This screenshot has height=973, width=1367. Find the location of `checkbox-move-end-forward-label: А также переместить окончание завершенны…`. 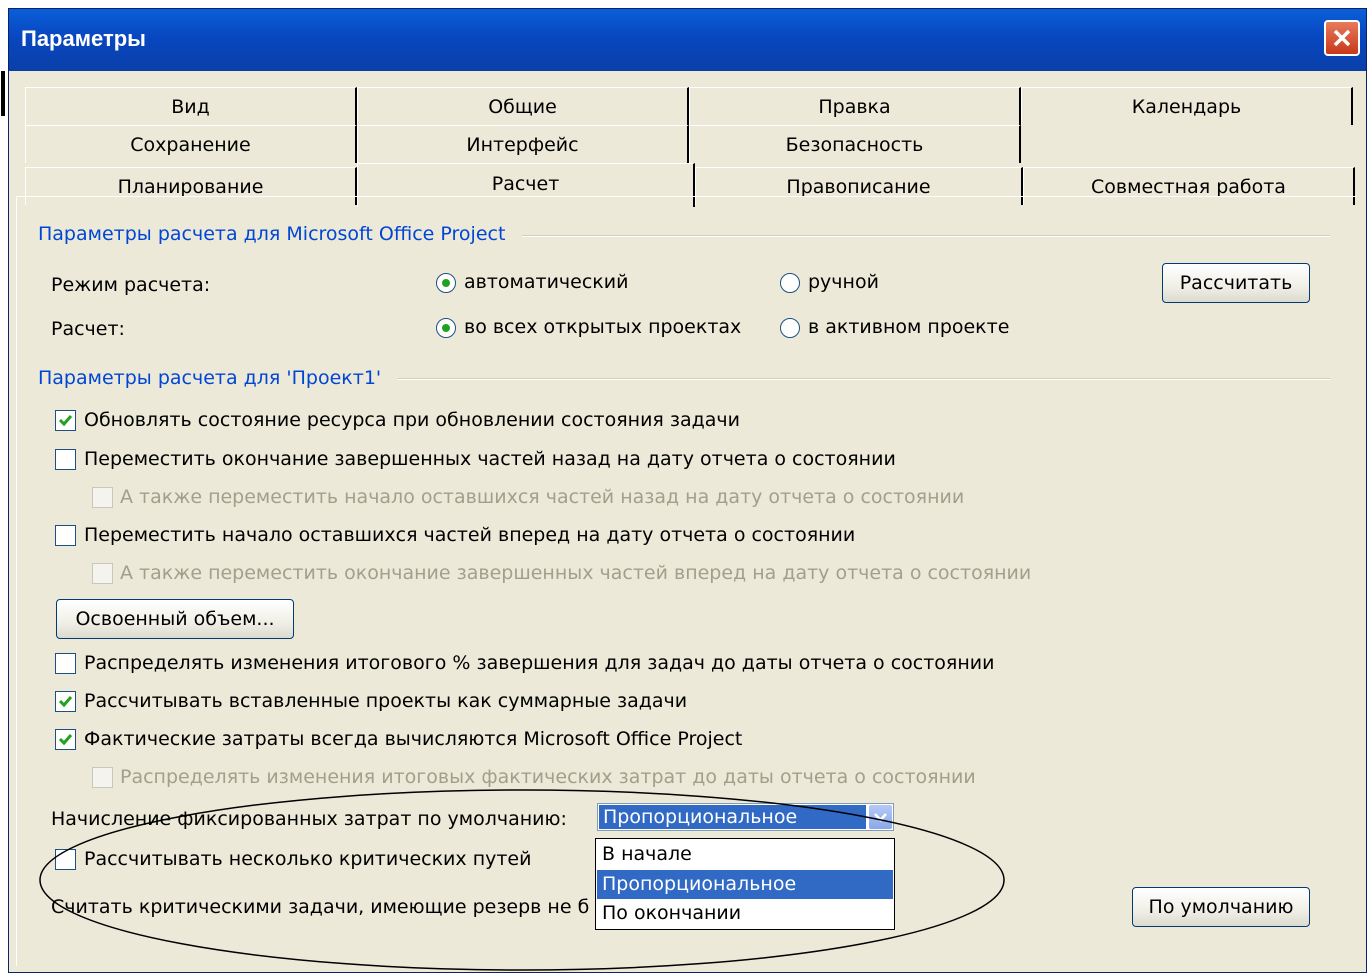

checkbox-move-end-forward-label: А также переместить окончание завершенны… is located at coordinates (575, 573).